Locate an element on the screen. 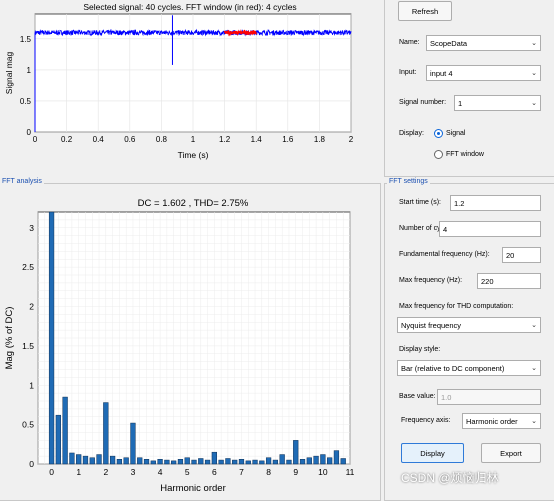 This screenshot has height=501, width=554. name-value: ScopeData is located at coordinates (449, 43).